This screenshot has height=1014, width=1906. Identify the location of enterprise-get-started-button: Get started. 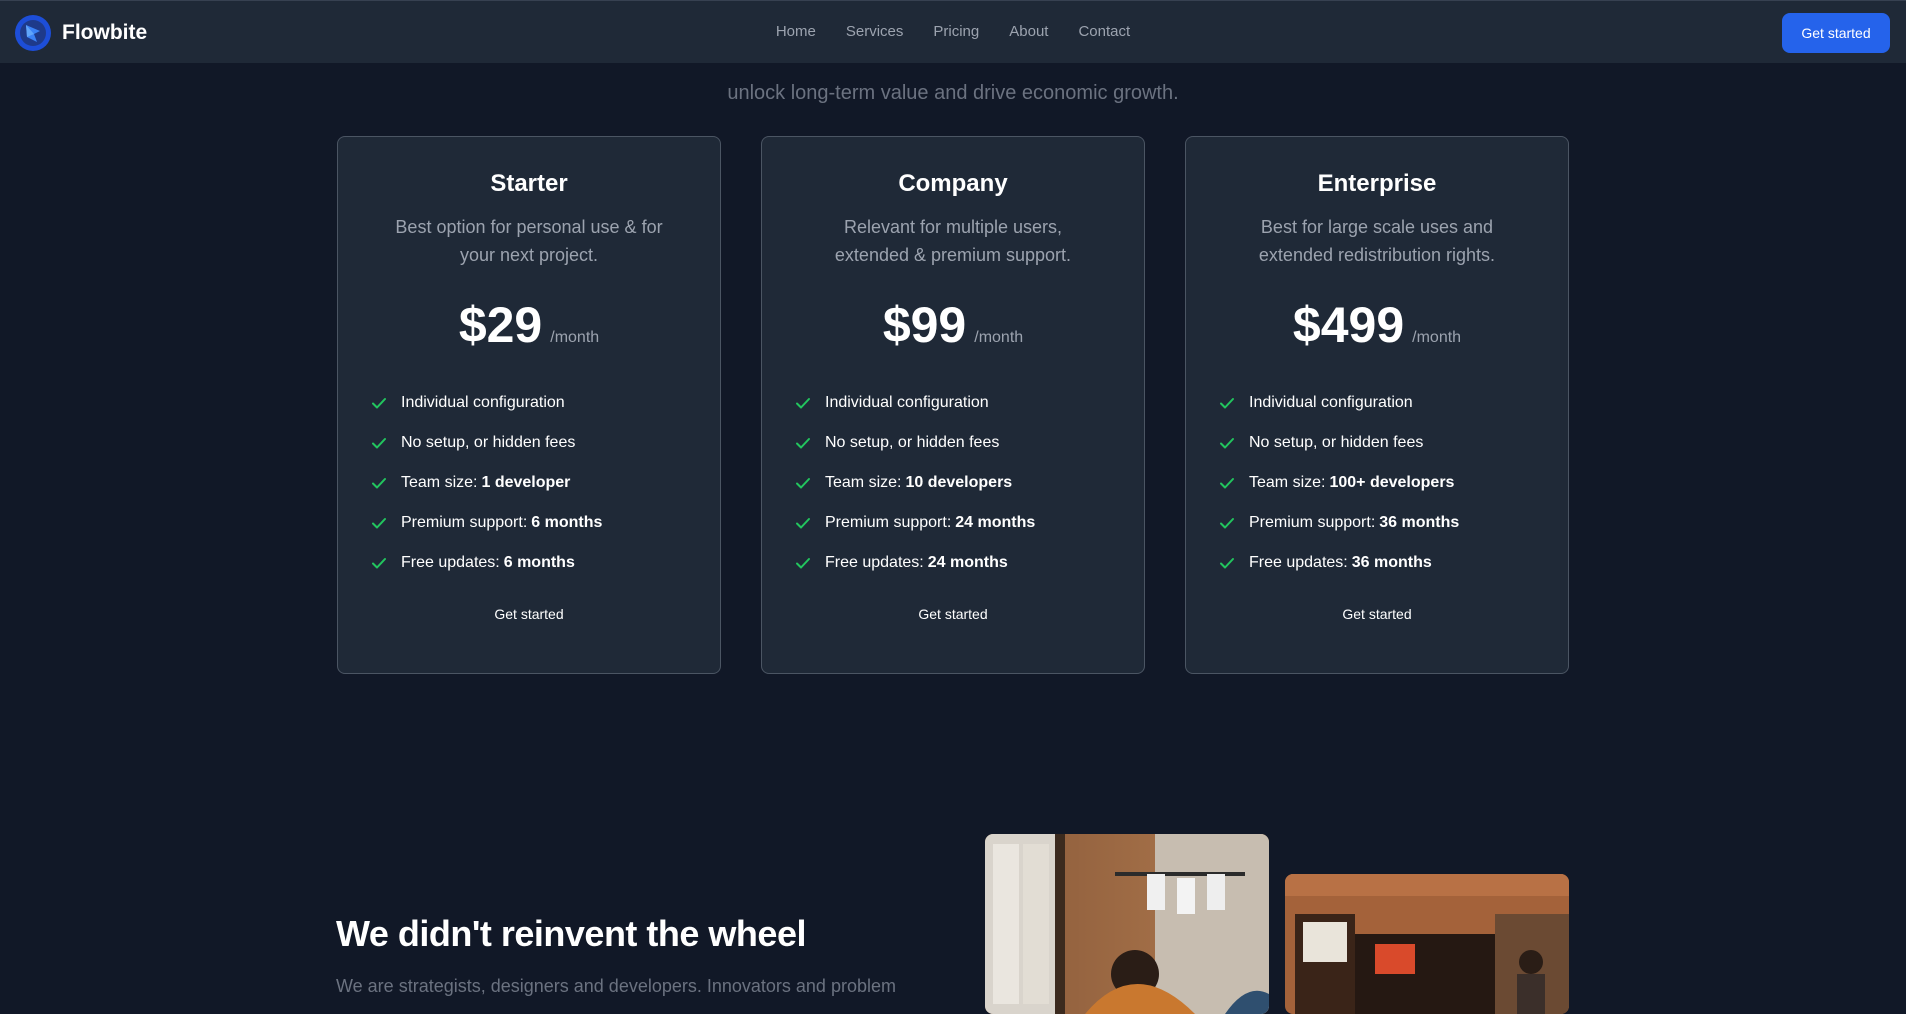
(1377, 614).